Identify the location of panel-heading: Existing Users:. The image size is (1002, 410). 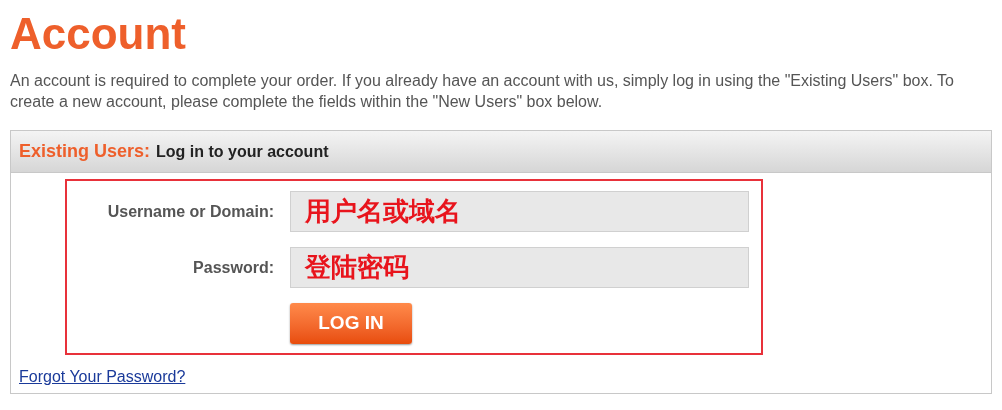
(85, 151).